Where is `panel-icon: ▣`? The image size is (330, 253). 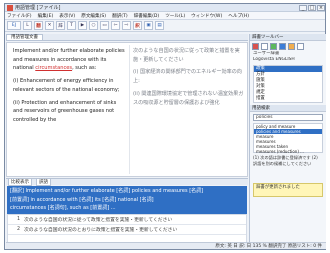
panel-icon: ▣ is located at coordinates (148, 25).